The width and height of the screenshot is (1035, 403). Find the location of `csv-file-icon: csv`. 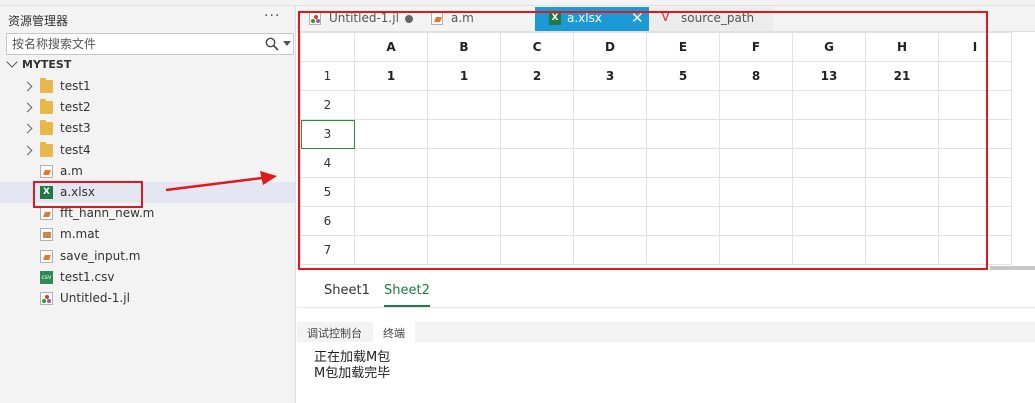

csv-file-icon: csv is located at coordinates (46, 277).